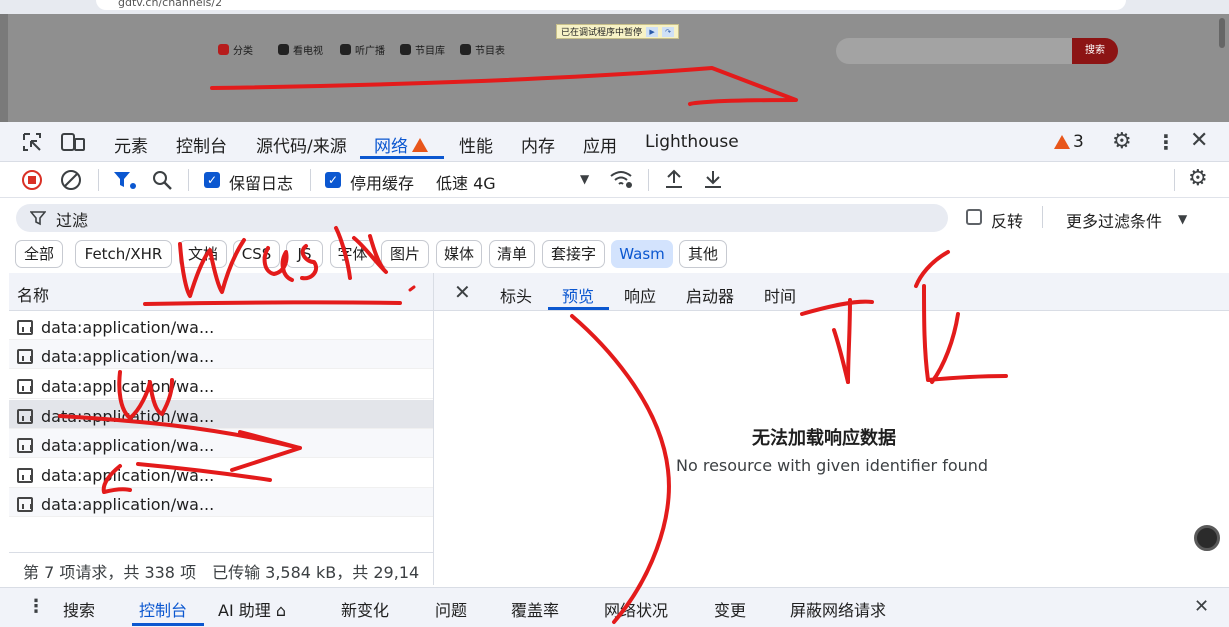  I want to click on drawer-tab-coverage: 覆盖率, so click(535, 609).